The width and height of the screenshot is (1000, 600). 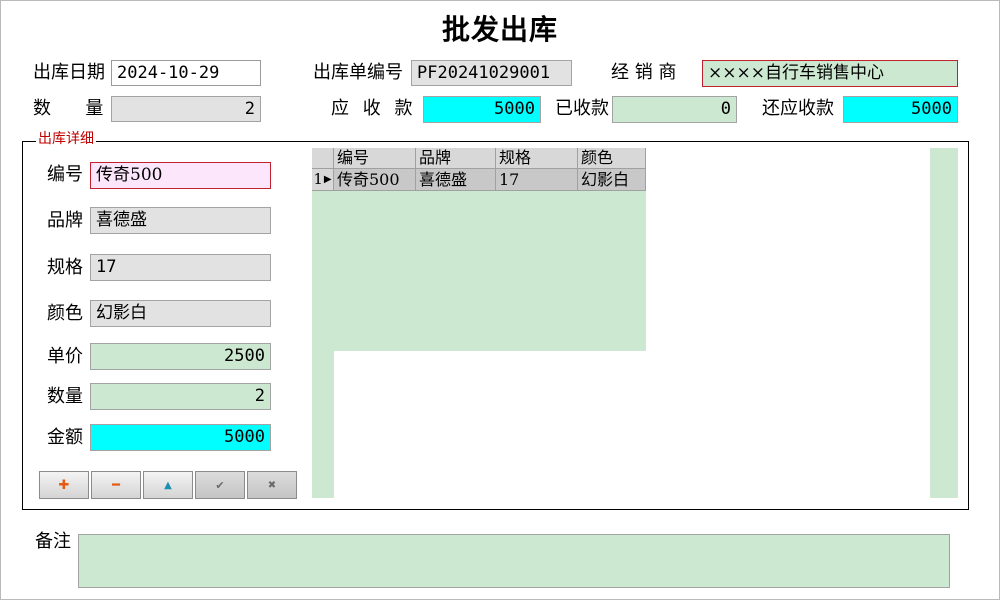 What do you see at coordinates (374, 108) in the screenshot?
I see `receivable-label: 应 收 款` at bounding box center [374, 108].